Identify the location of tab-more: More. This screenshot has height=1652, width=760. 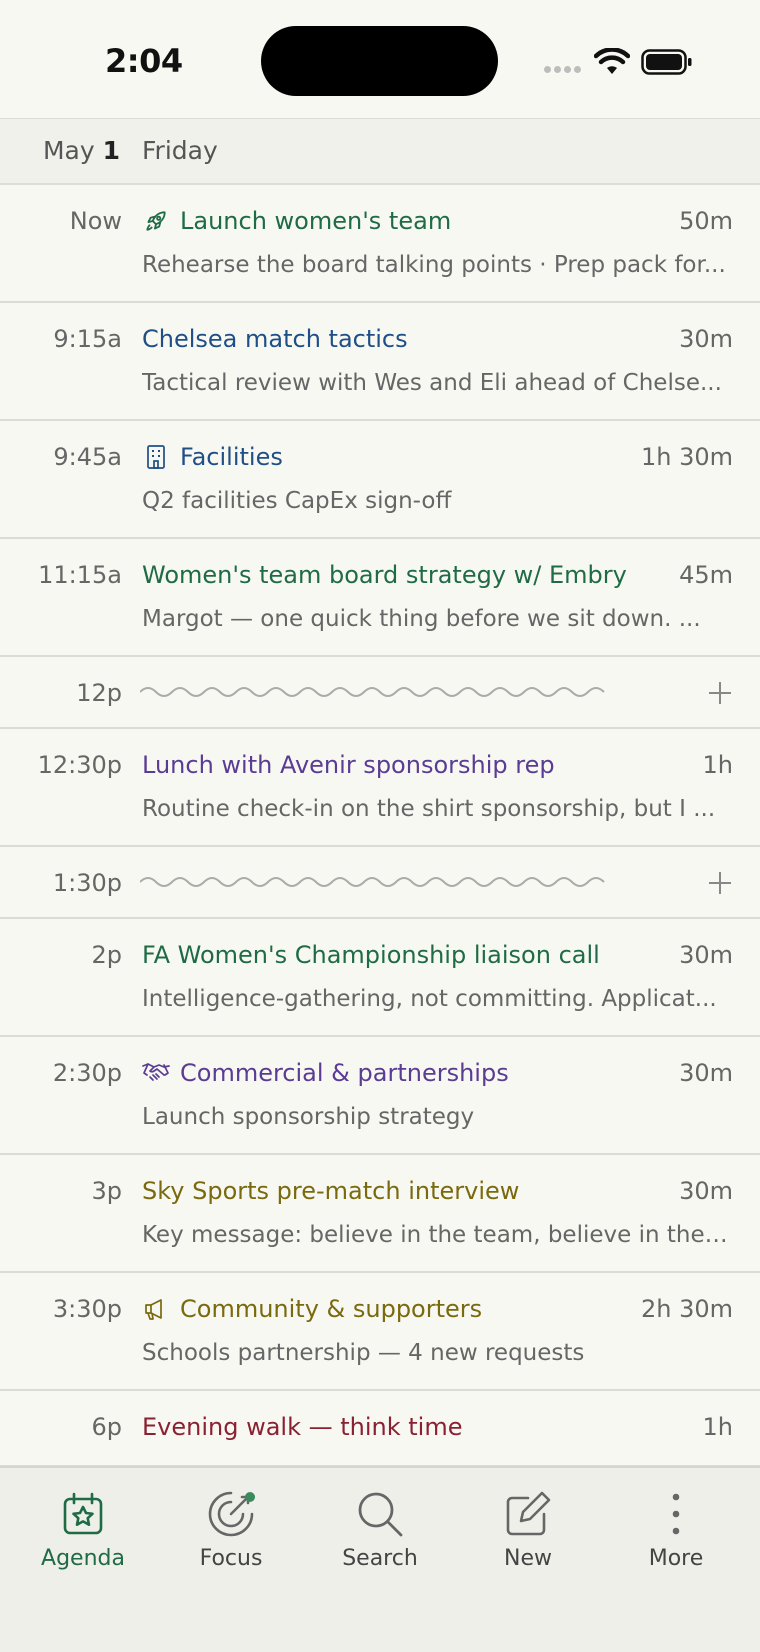
(676, 1528).